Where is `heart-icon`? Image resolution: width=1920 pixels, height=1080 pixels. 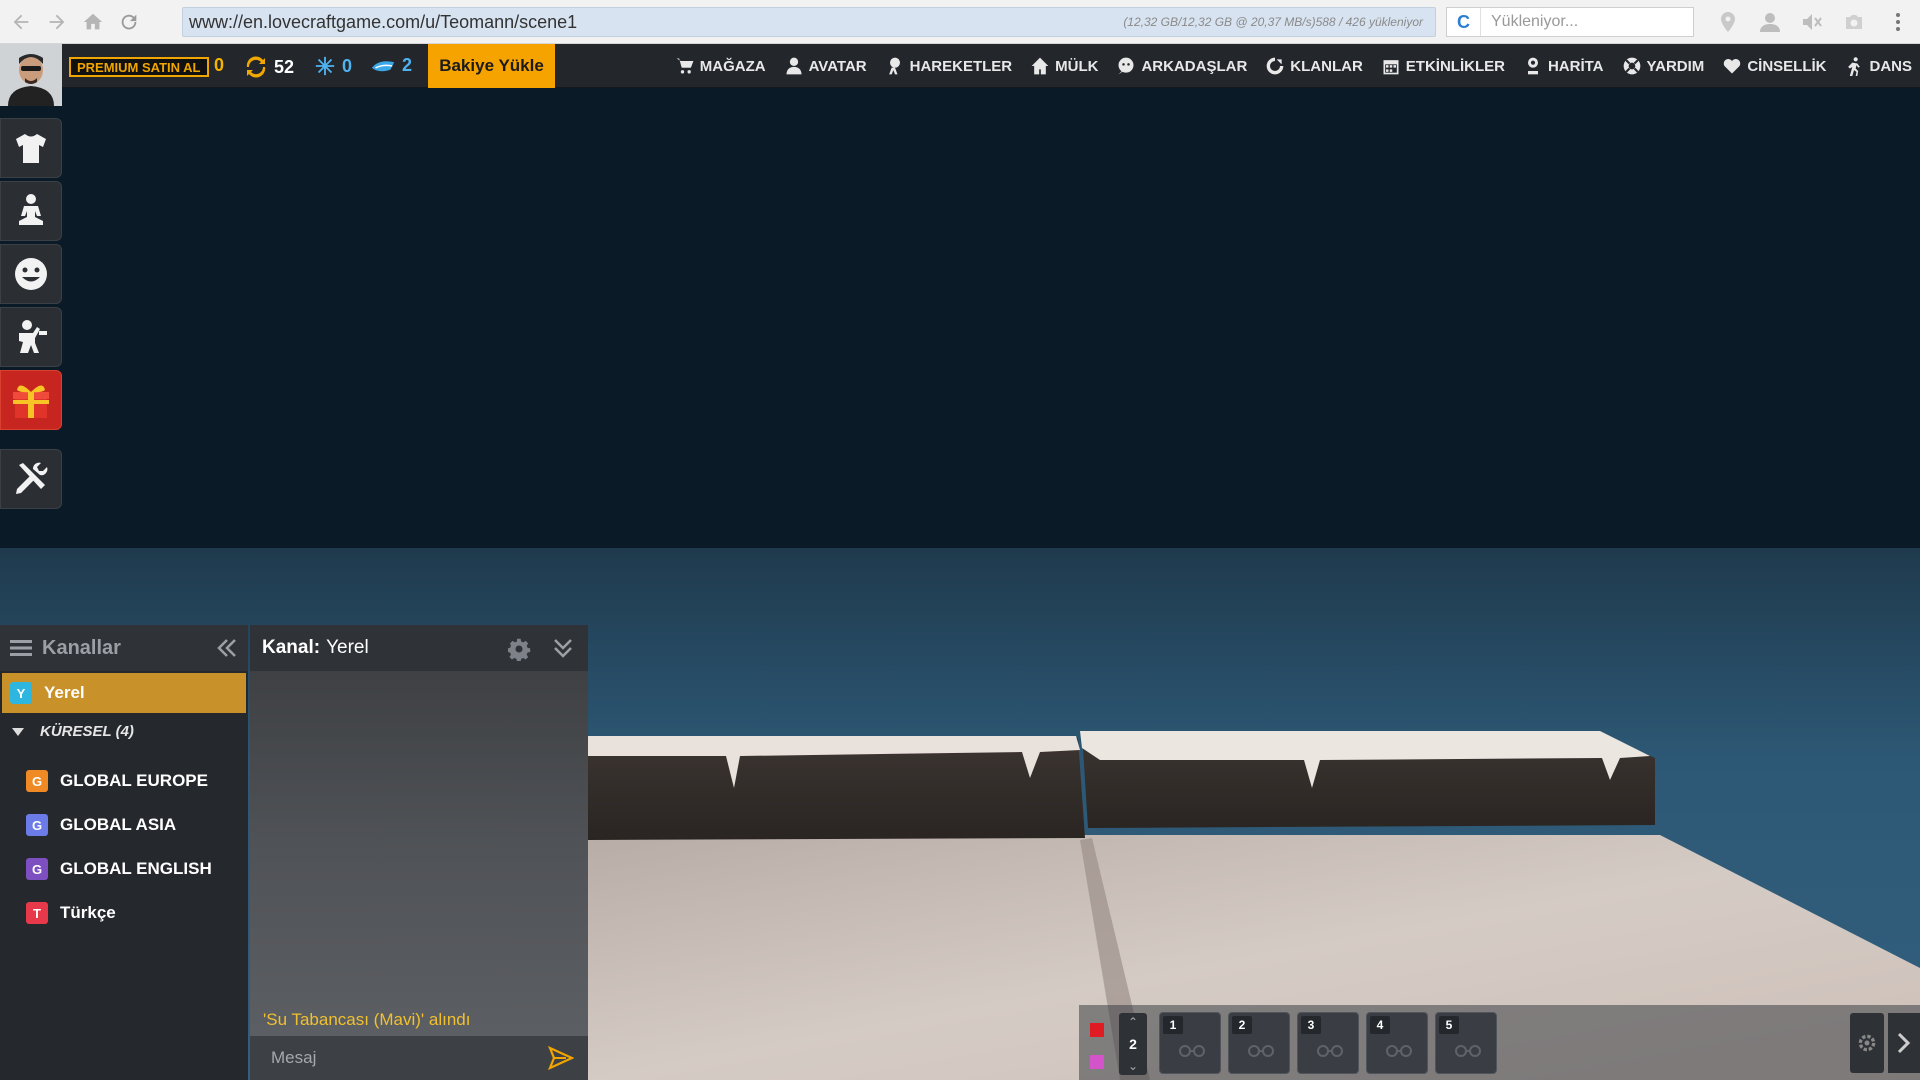 heart-icon is located at coordinates (1732, 66).